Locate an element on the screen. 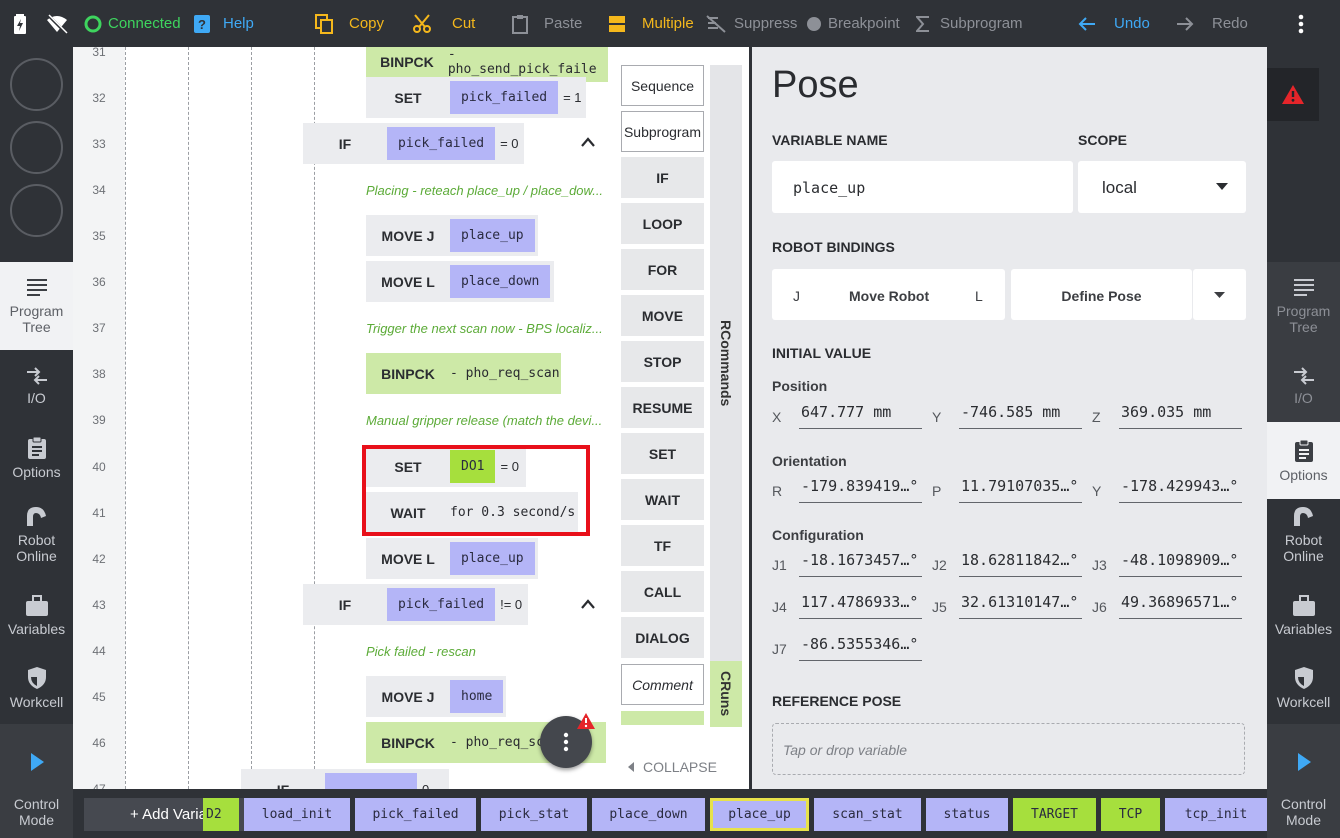  comment-line: Pick failed - rescan is located at coordinates (421, 651).